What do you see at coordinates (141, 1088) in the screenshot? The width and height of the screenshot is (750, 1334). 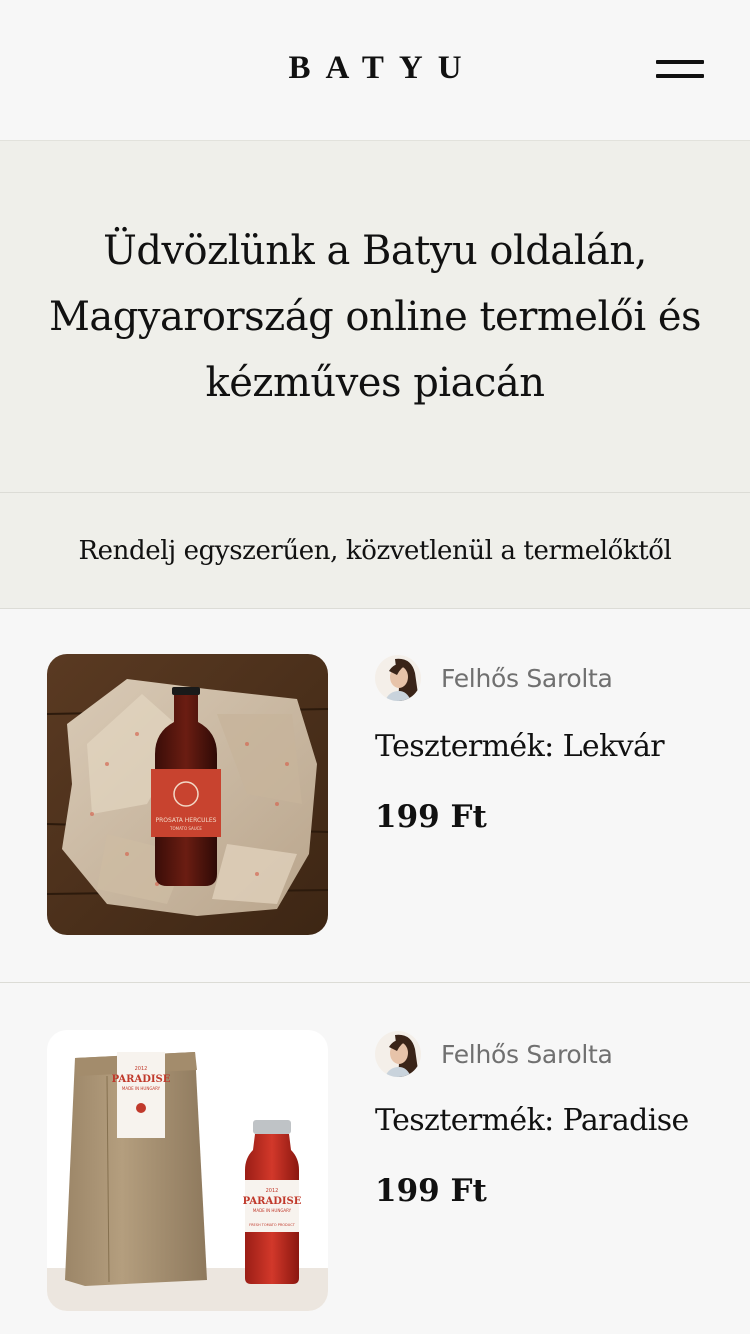 I see `bag-label-sub: MADE IN HUNGARY` at bounding box center [141, 1088].